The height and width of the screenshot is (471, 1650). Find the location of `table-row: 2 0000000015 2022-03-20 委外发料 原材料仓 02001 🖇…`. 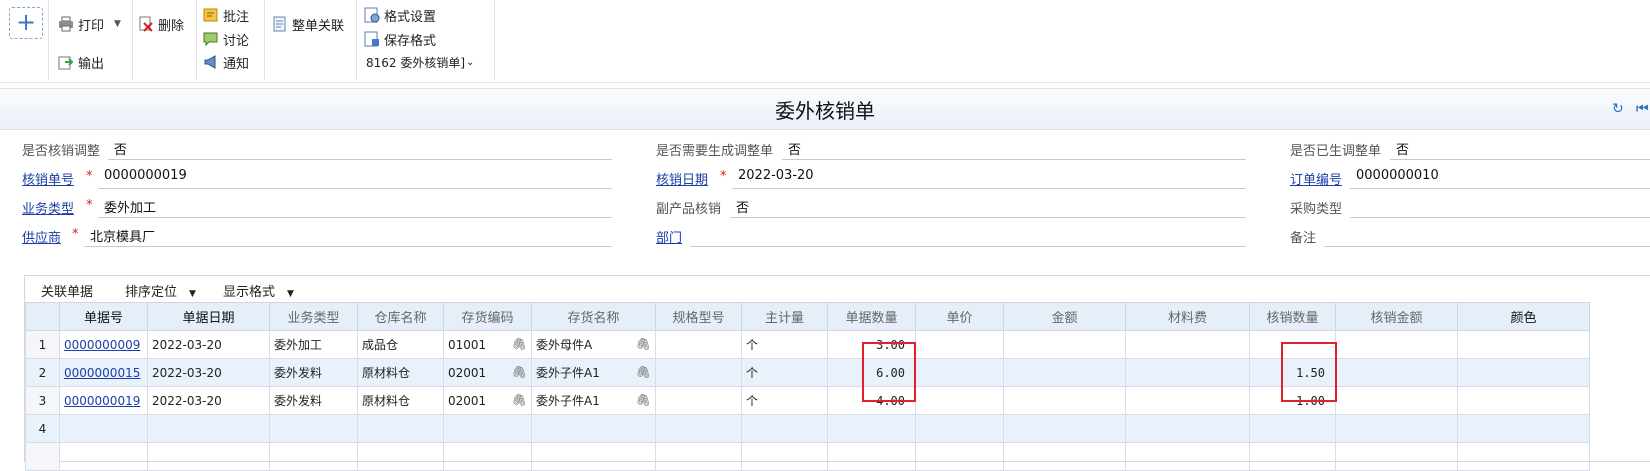

table-row: 2 0000000015 2022-03-20 委外发料 原材料仓 02001 🖇… is located at coordinates (807, 372).